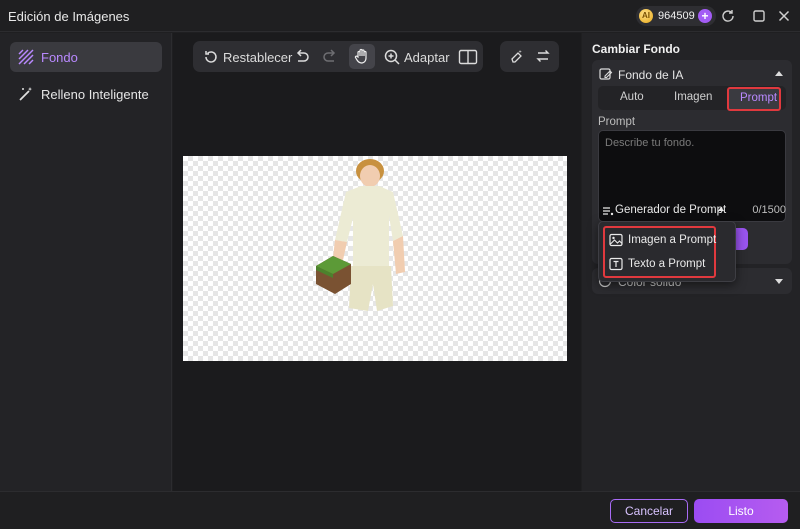 The width and height of the screenshot is (800, 529). What do you see at coordinates (728, 16) in the screenshot?
I see `refresh-icon` at bounding box center [728, 16].